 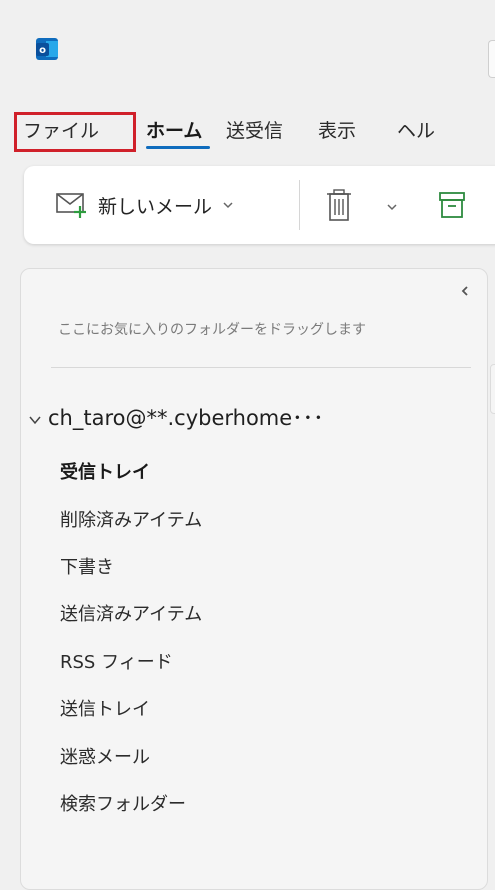 I want to click on divider, so click(x=261, y=367).